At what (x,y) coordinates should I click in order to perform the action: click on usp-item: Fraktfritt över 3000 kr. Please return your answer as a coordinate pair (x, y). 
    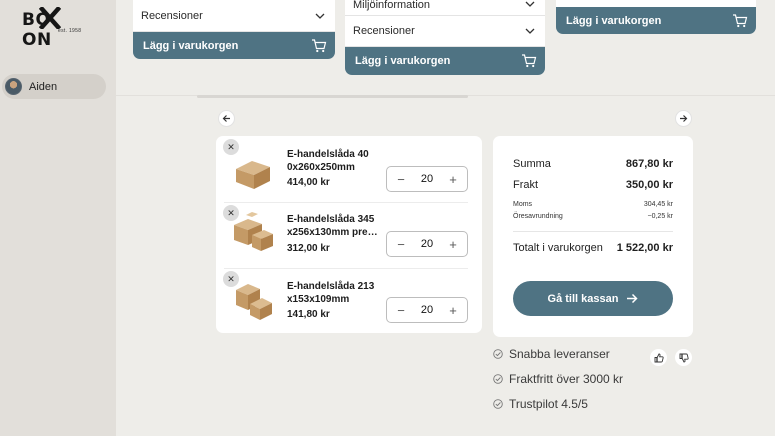
    Looking at the image, I should click on (558, 379).